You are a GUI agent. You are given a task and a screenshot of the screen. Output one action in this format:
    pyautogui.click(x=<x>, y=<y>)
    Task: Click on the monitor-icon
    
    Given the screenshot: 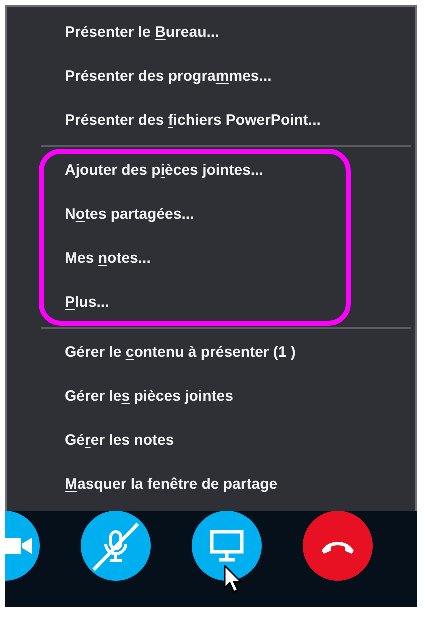 What is the action you would take?
    pyautogui.click(x=227, y=546)
    